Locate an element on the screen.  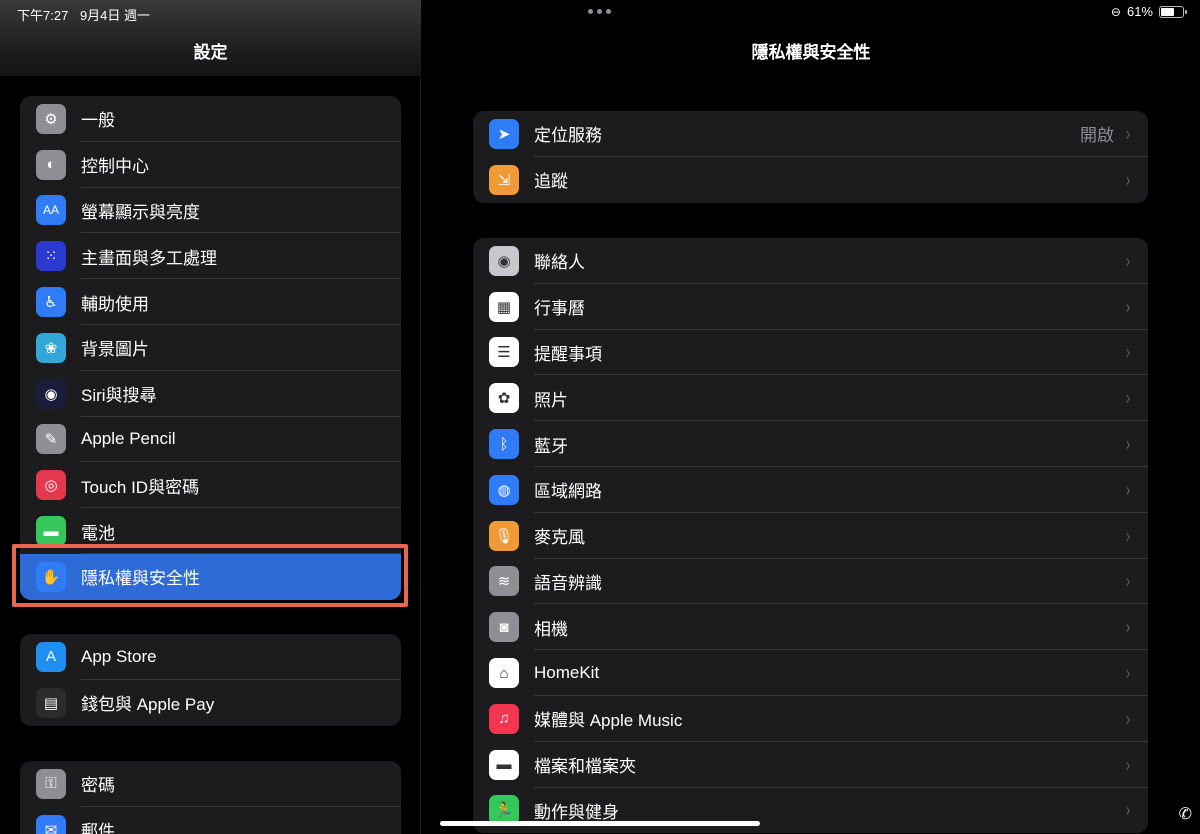
wallet-icon: ▤ is located at coordinates (51, 702).